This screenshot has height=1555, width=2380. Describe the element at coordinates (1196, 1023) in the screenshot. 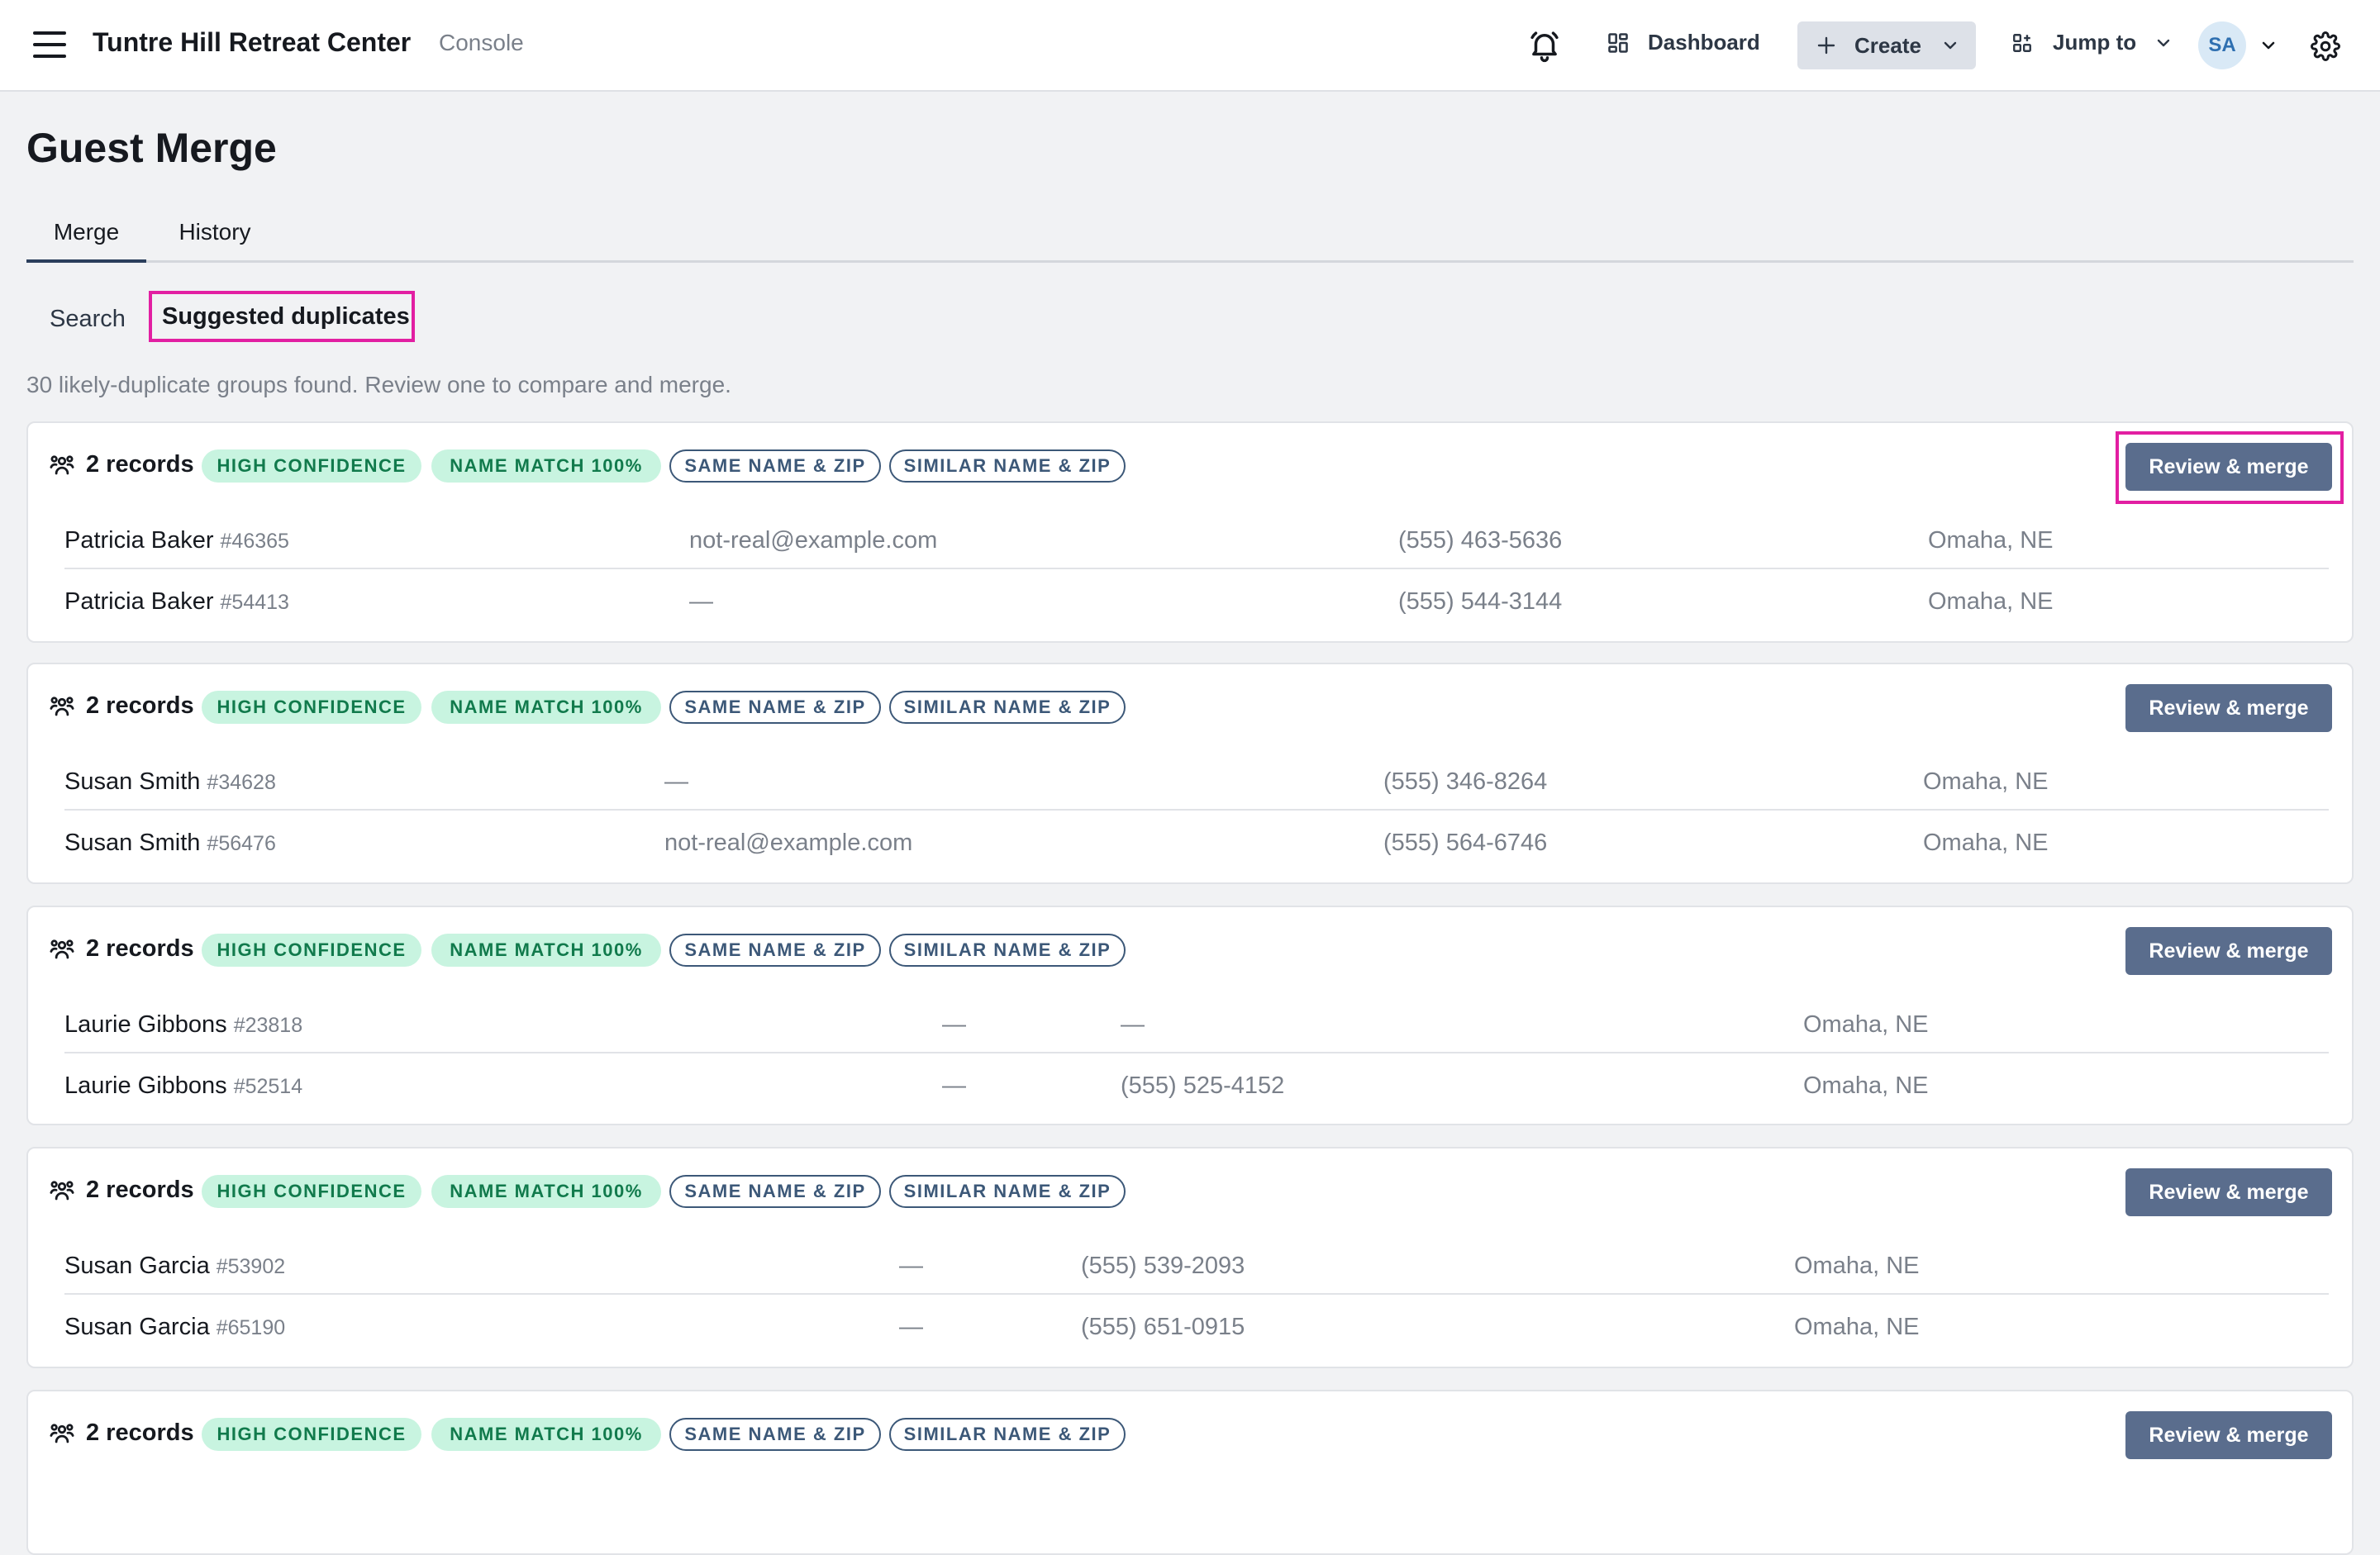

I see `record-row: Laurie Gibbons #23818 — — Omaha, NE` at that location.